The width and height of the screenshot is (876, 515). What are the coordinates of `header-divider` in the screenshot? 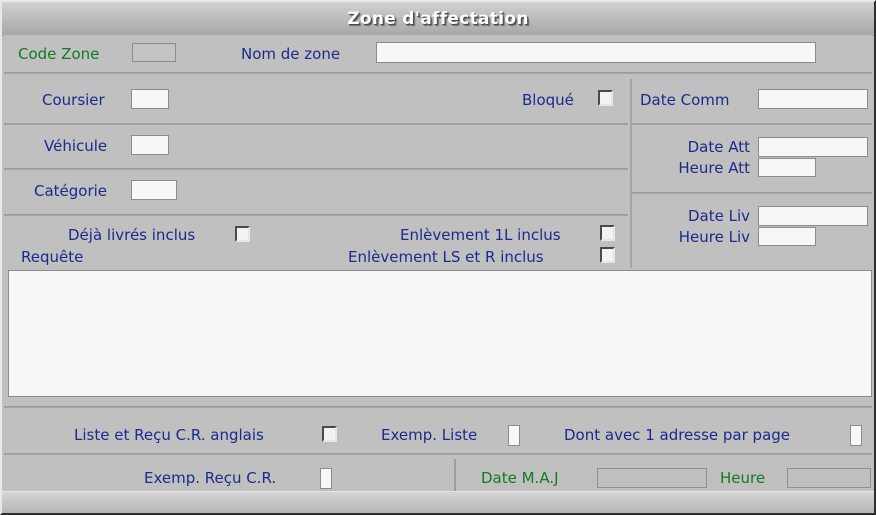 It's located at (438, 73).